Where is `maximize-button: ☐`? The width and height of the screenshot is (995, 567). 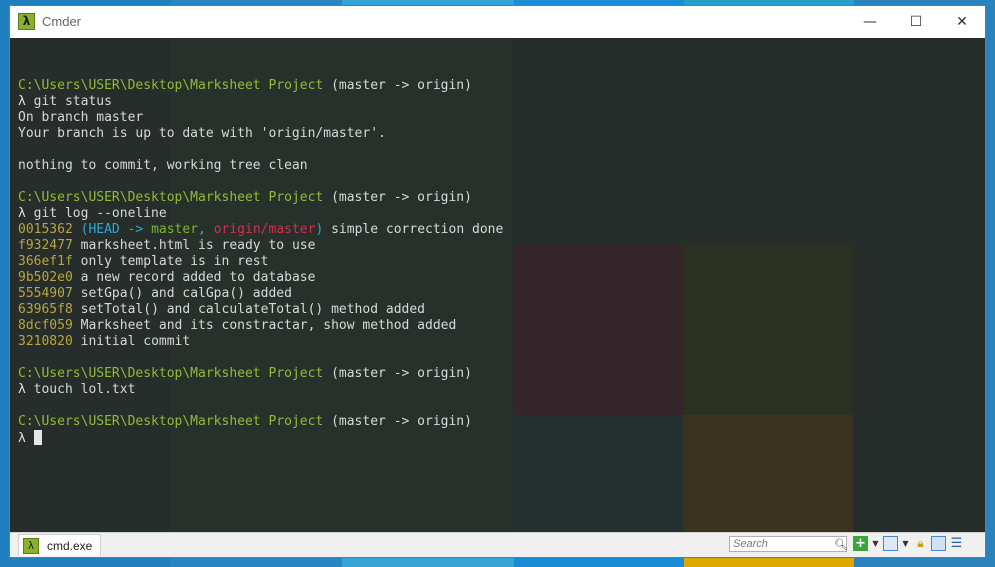
maximize-button: ☐ is located at coordinates (916, 21).